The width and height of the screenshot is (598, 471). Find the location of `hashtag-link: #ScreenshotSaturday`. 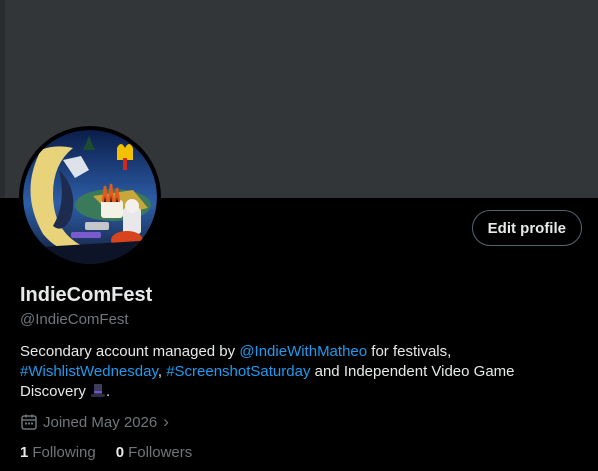

hashtag-link: #ScreenshotSaturday is located at coordinates (238, 371).